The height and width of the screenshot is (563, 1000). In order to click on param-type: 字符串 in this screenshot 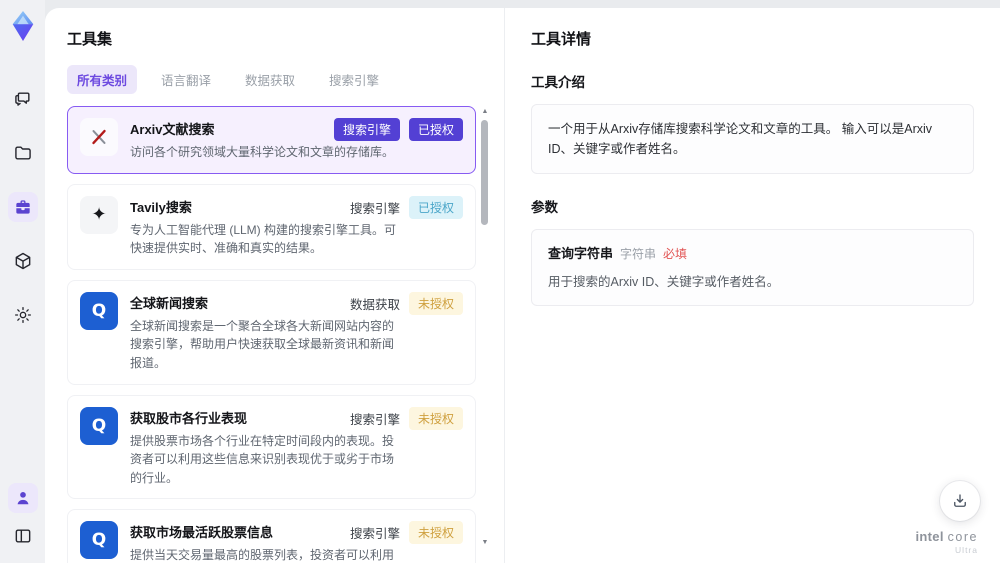, I will do `click(638, 254)`.